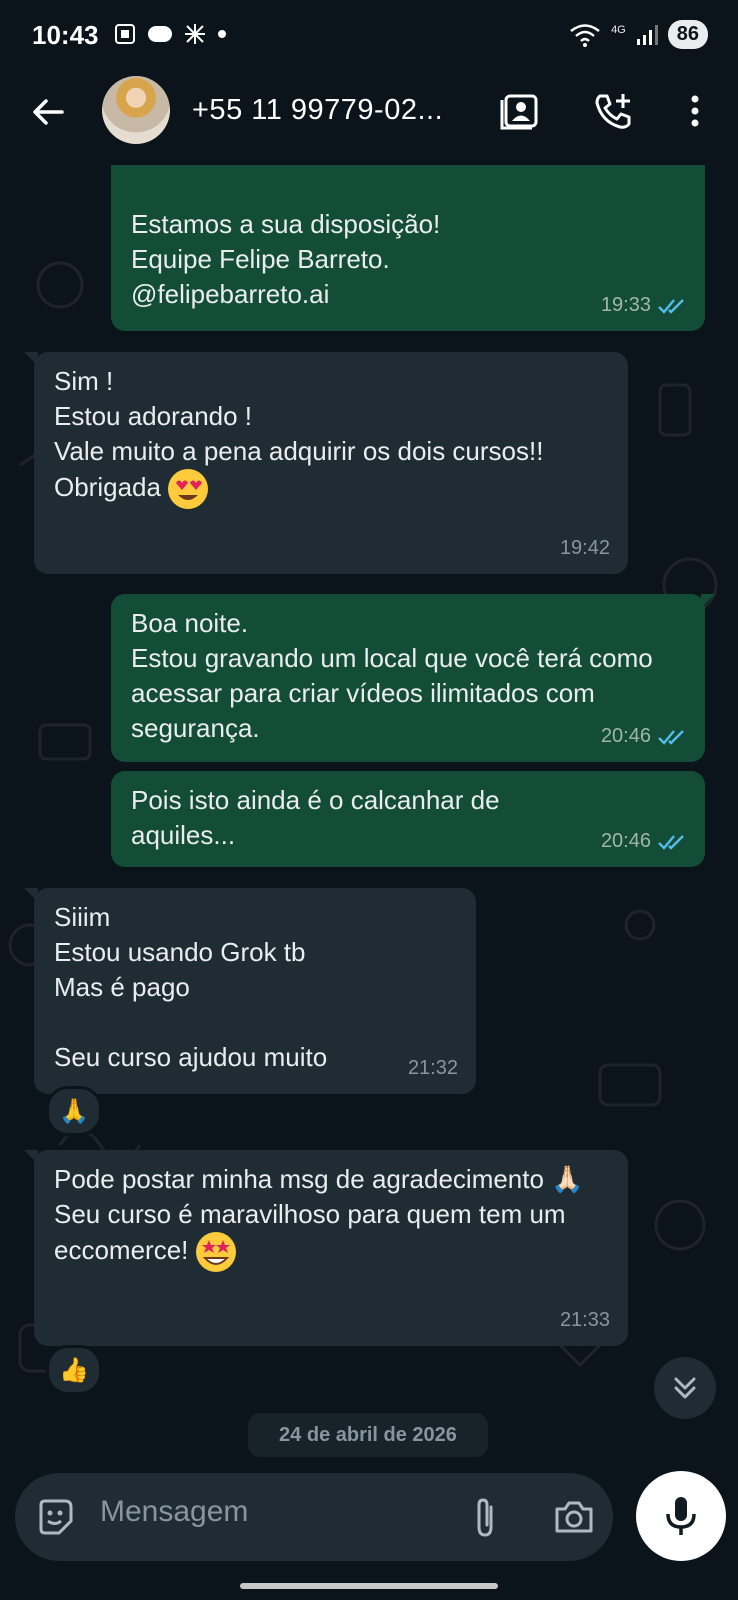 The image size is (738, 1600). What do you see at coordinates (625, 305) in the screenshot?
I see `message-time: 19:33` at bounding box center [625, 305].